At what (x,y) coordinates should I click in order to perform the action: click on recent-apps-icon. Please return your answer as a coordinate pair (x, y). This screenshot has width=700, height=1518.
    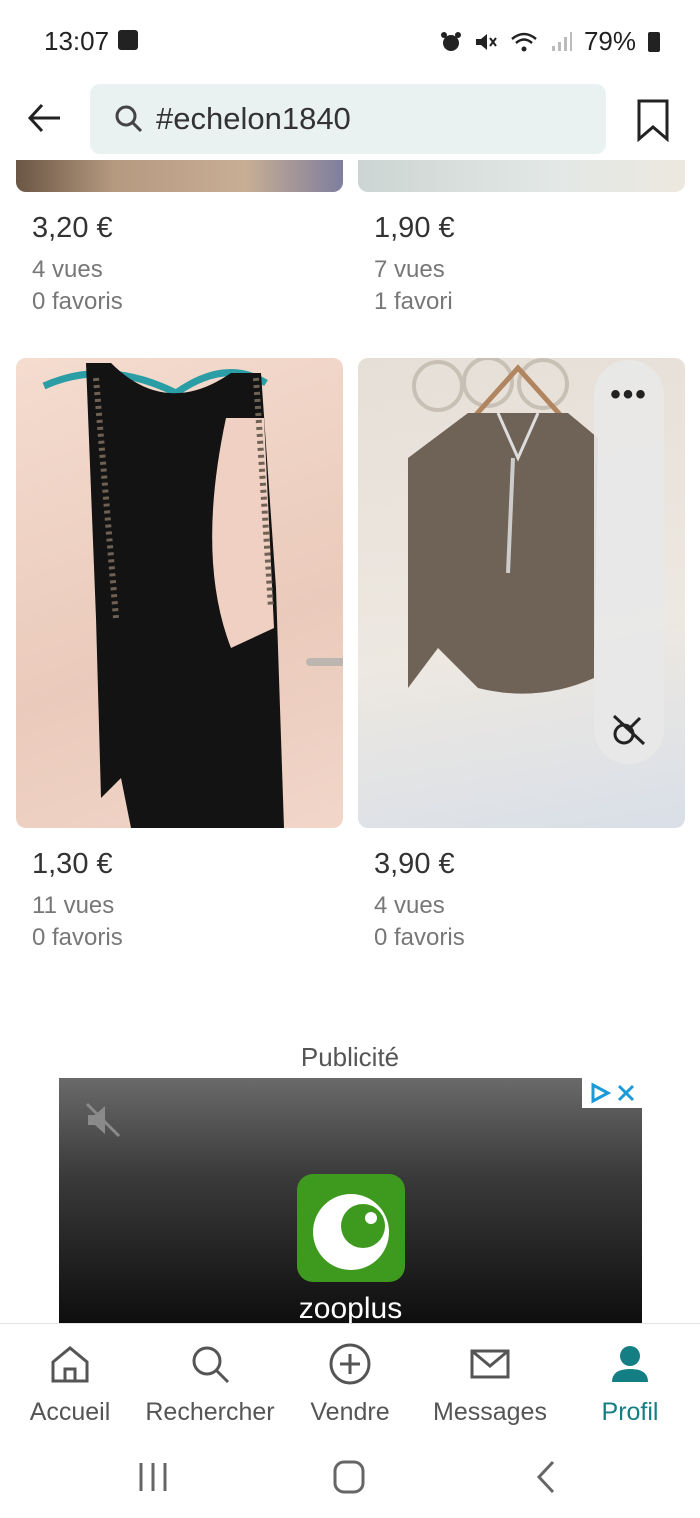
    Looking at the image, I should click on (153, 1477).